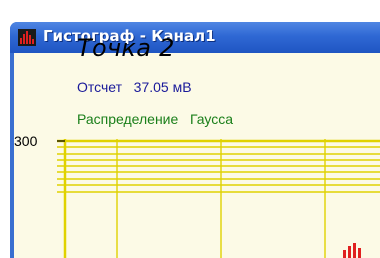  I want to click on reading-value: Отсчет 37.05 мВ, so click(134, 87).